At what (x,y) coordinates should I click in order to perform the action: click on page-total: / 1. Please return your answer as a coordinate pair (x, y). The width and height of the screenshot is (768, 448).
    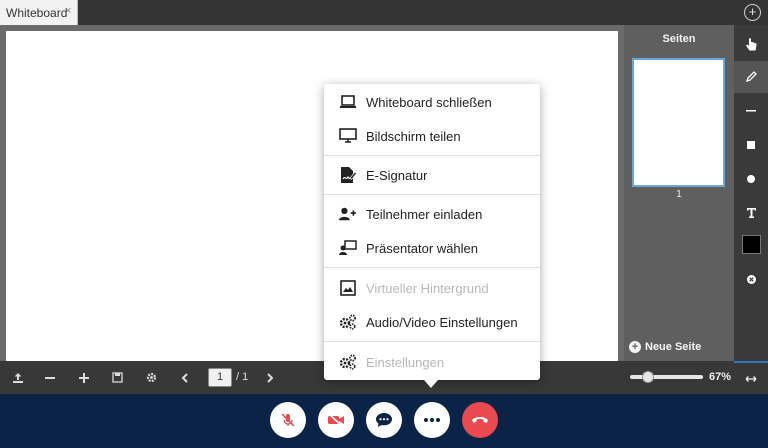
    Looking at the image, I should click on (242, 377).